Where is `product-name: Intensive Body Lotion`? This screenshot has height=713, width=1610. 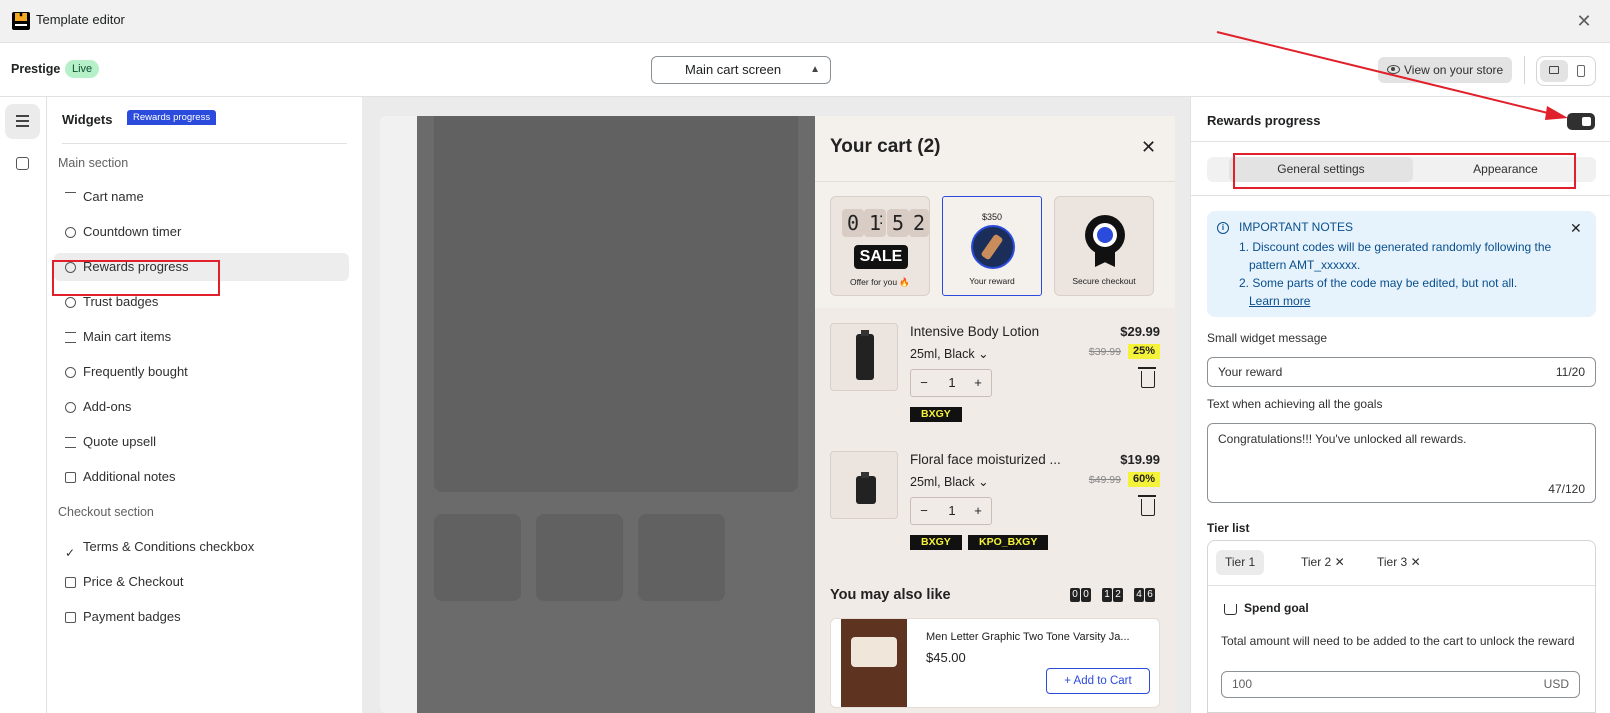
product-name: Intensive Body Lotion is located at coordinates (975, 331).